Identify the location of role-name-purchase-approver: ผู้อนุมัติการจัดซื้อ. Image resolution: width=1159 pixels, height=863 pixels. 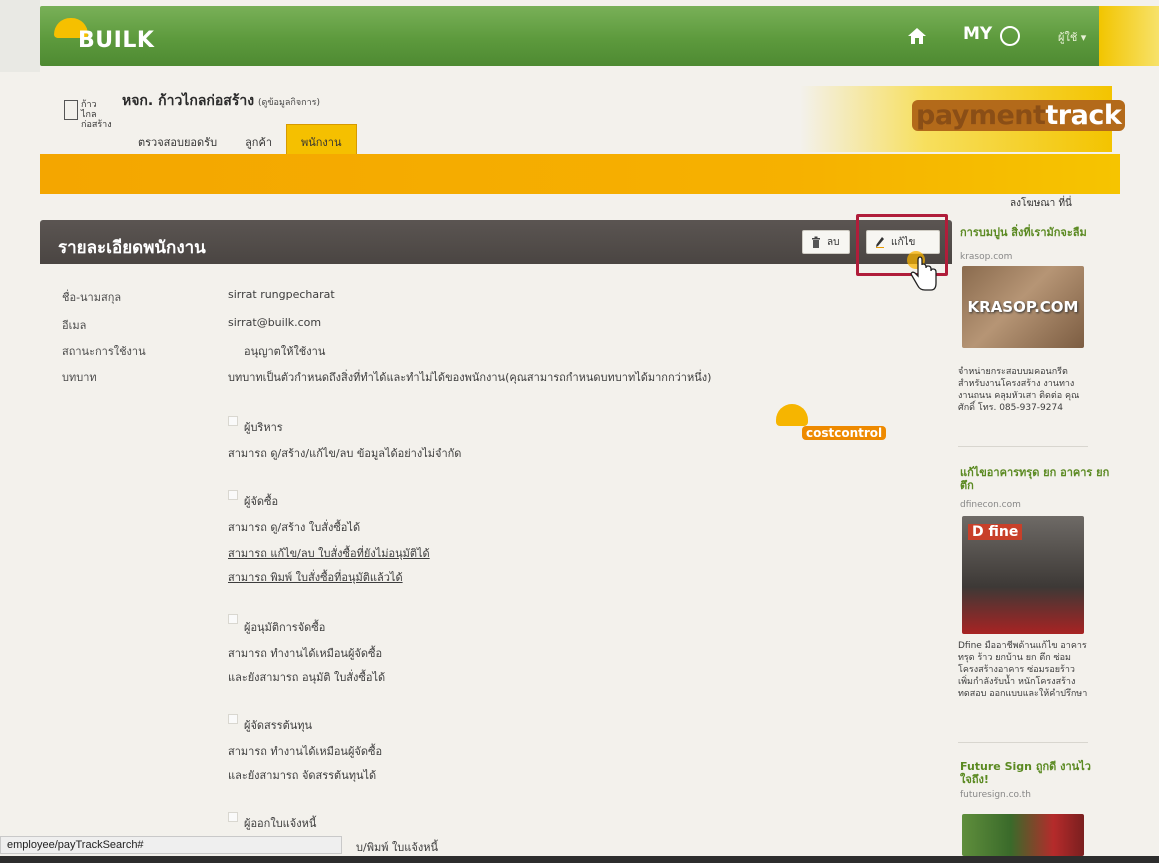
(285, 627).